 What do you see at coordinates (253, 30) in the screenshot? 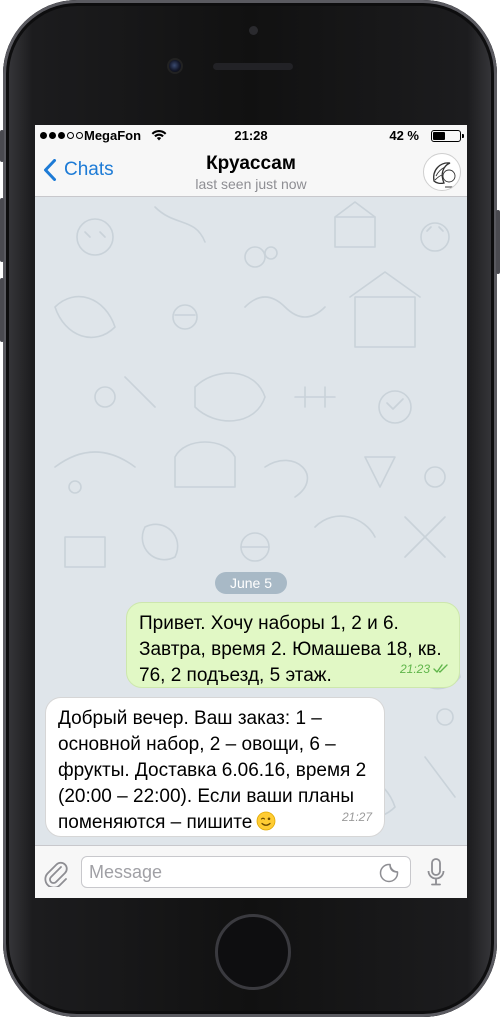
I see `front-sensor` at bounding box center [253, 30].